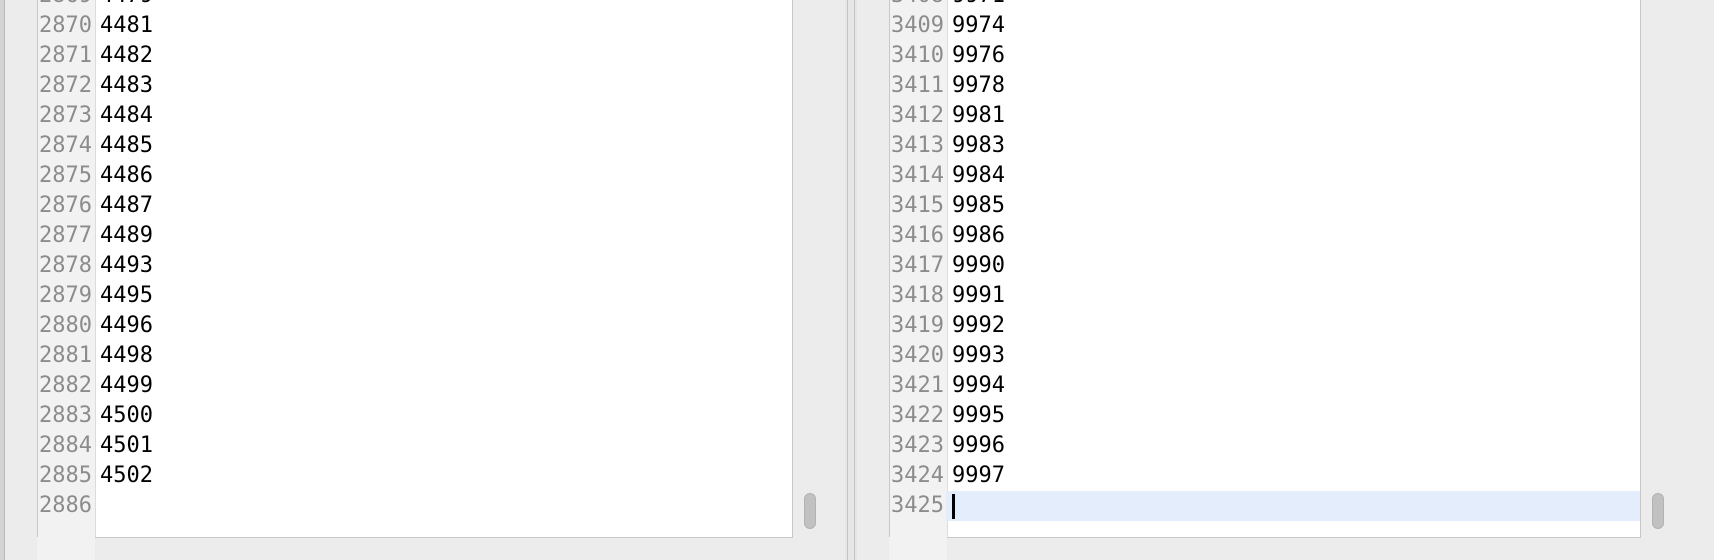  What do you see at coordinates (126, 176) in the screenshot?
I see `line-text: 4486` at bounding box center [126, 176].